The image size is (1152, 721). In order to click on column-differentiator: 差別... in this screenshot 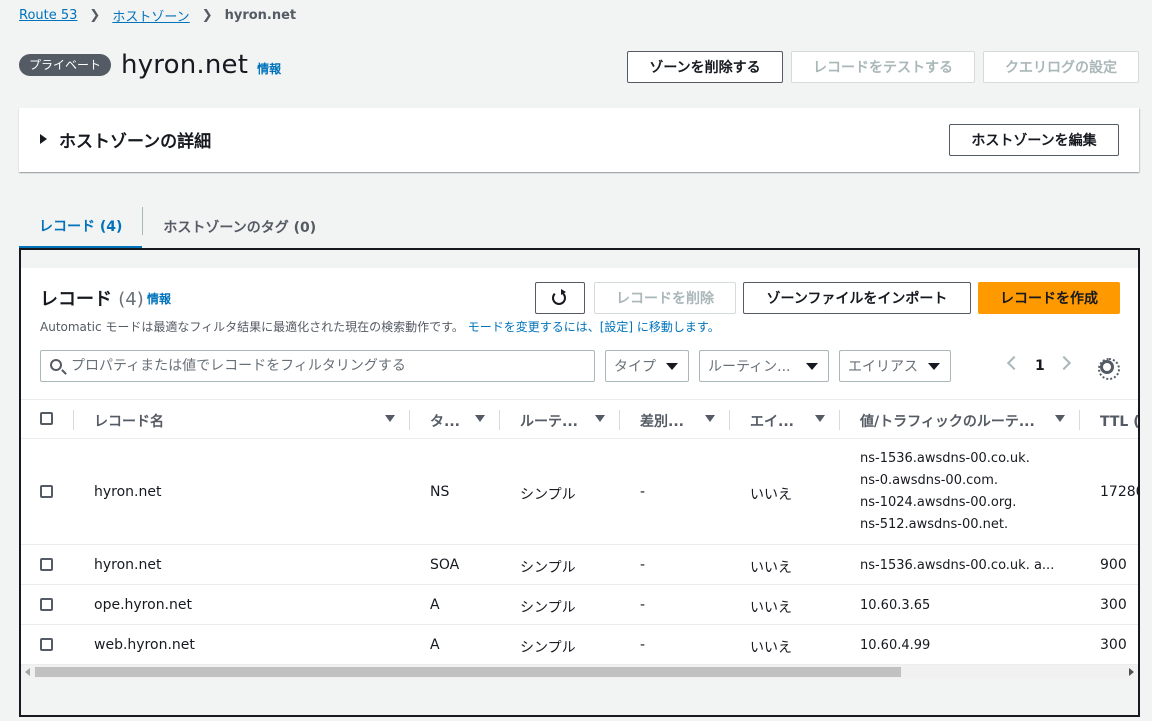, I will do `click(662, 421)`.